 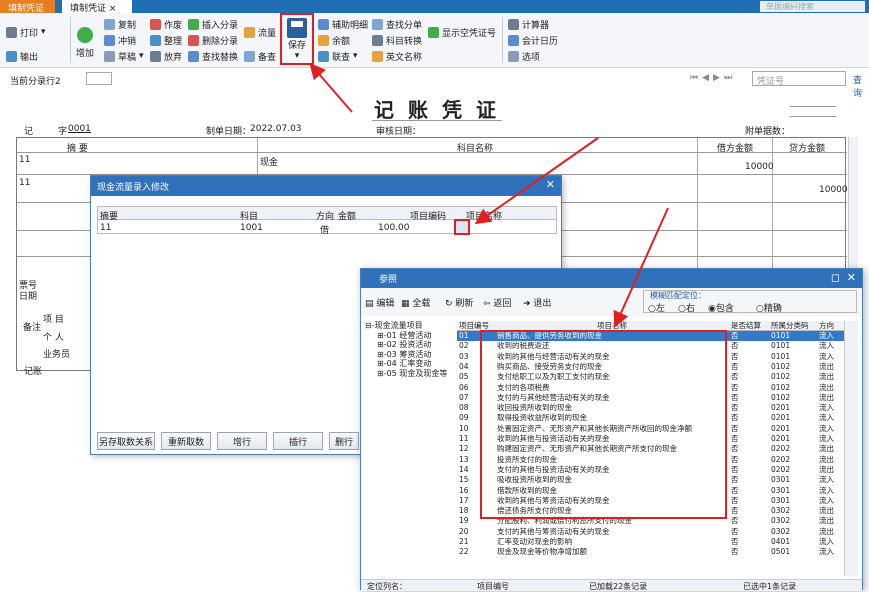 What do you see at coordinates (331, 87) in the screenshot?
I see `arrow-to-save` at bounding box center [331, 87].